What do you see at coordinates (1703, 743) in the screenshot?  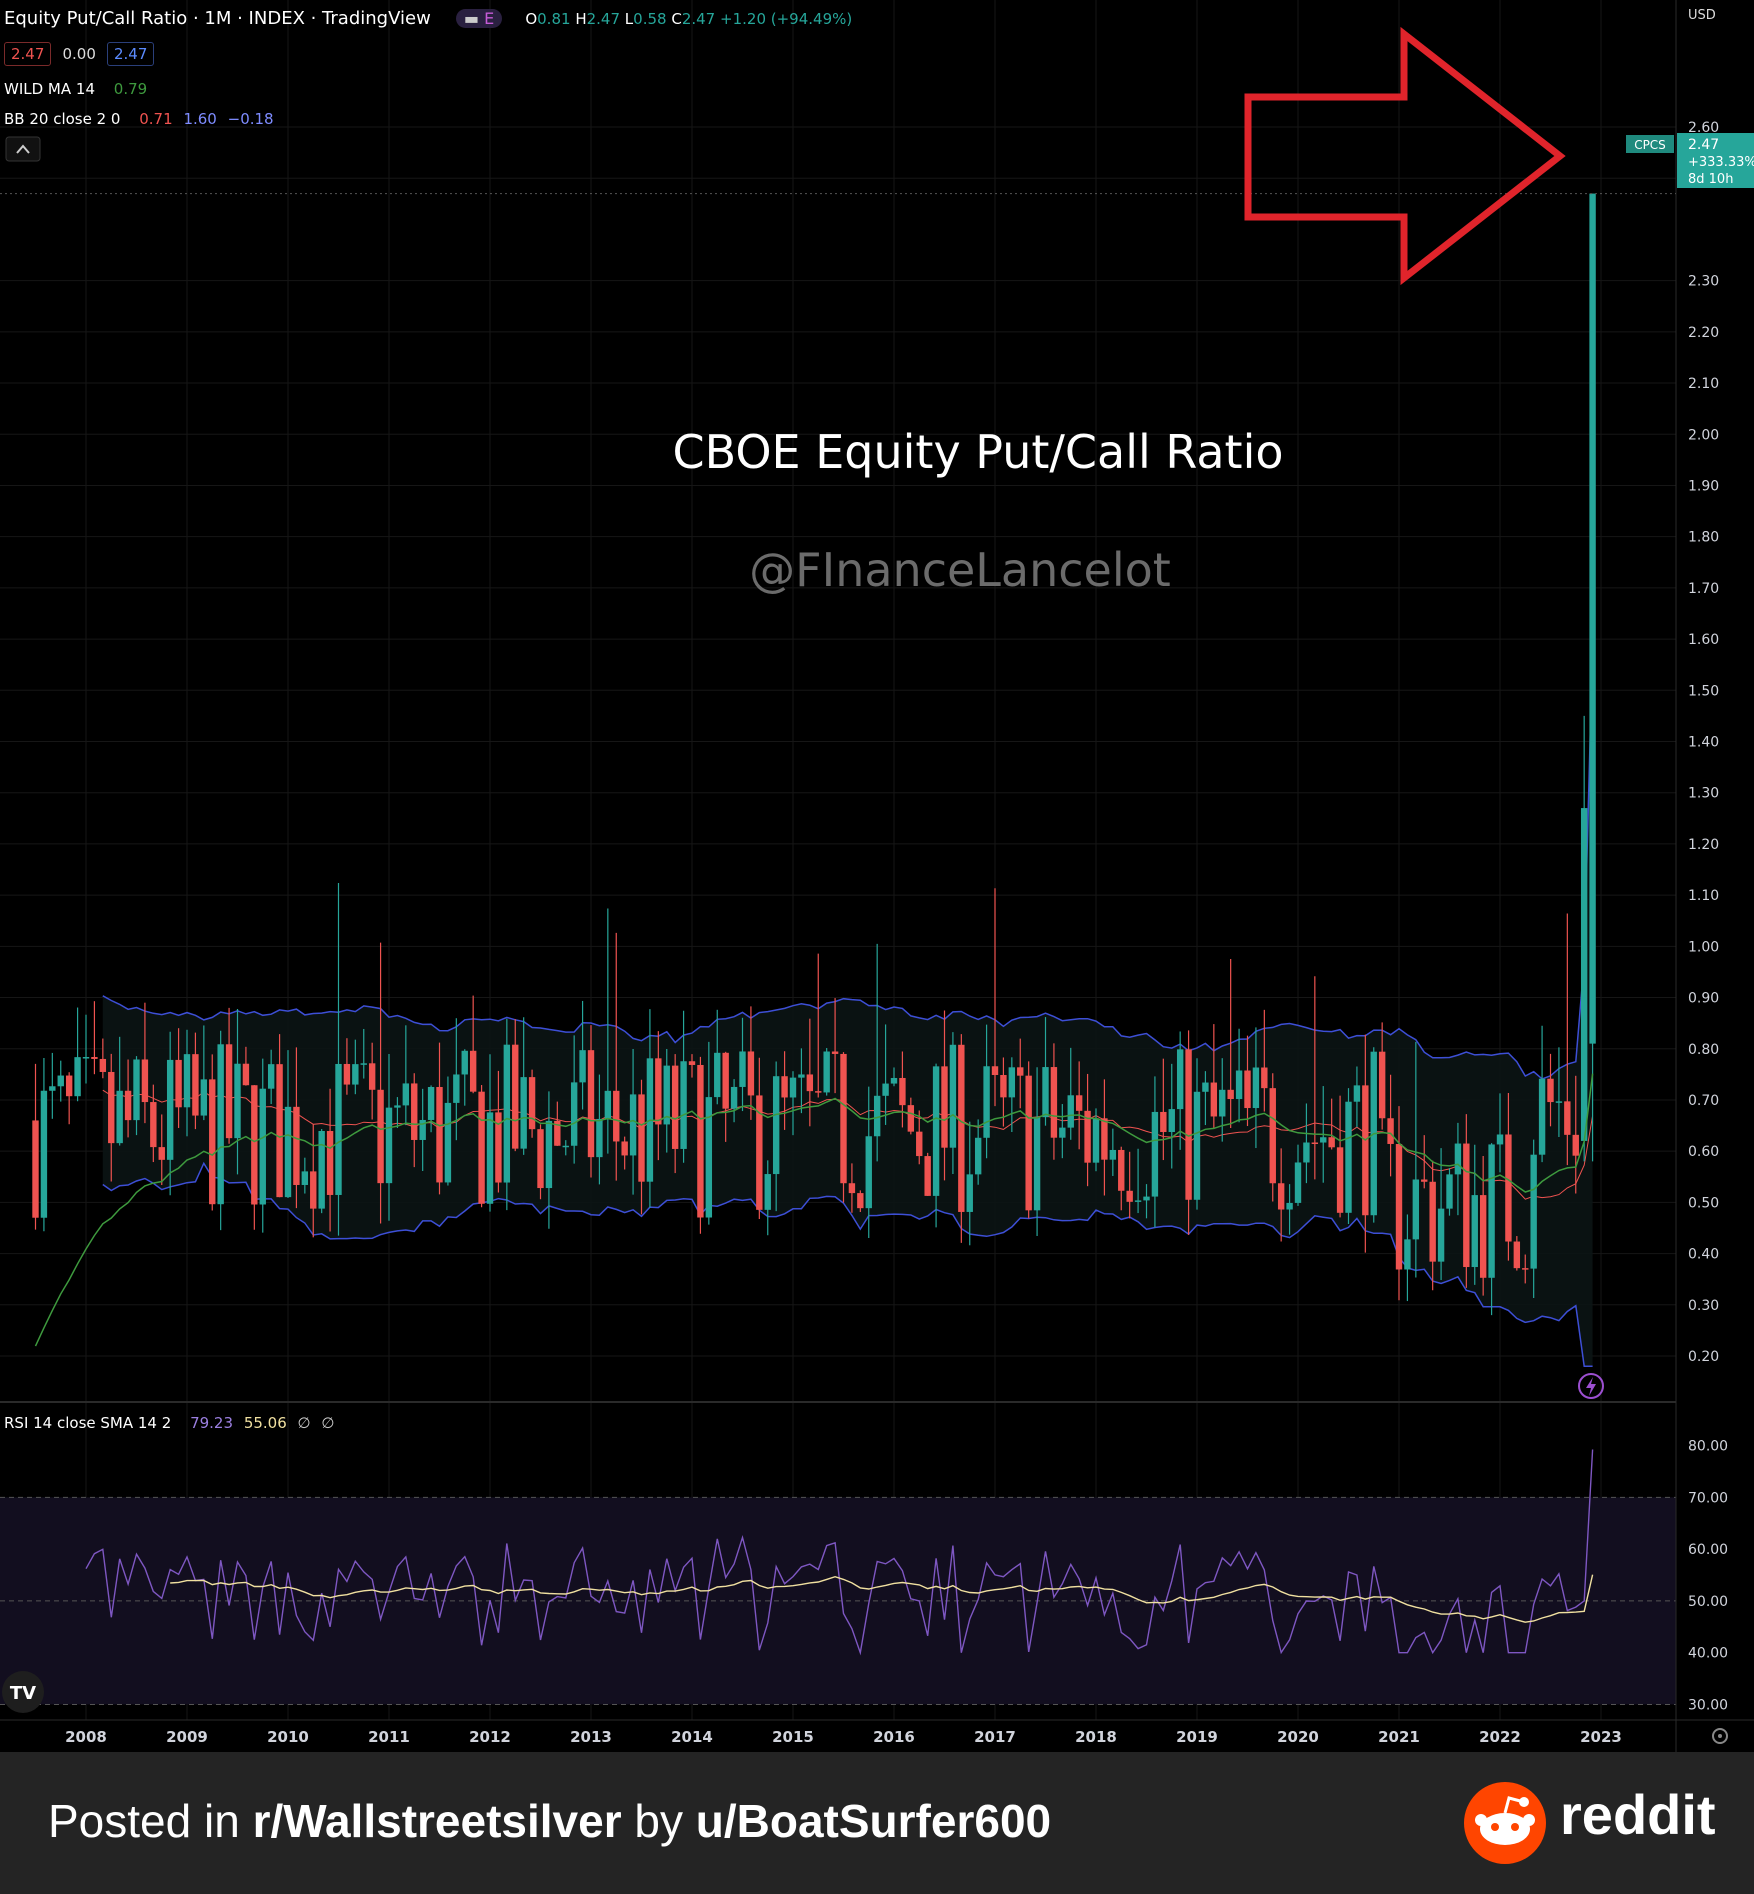 I see `price-tick-label: 1.40` at bounding box center [1703, 743].